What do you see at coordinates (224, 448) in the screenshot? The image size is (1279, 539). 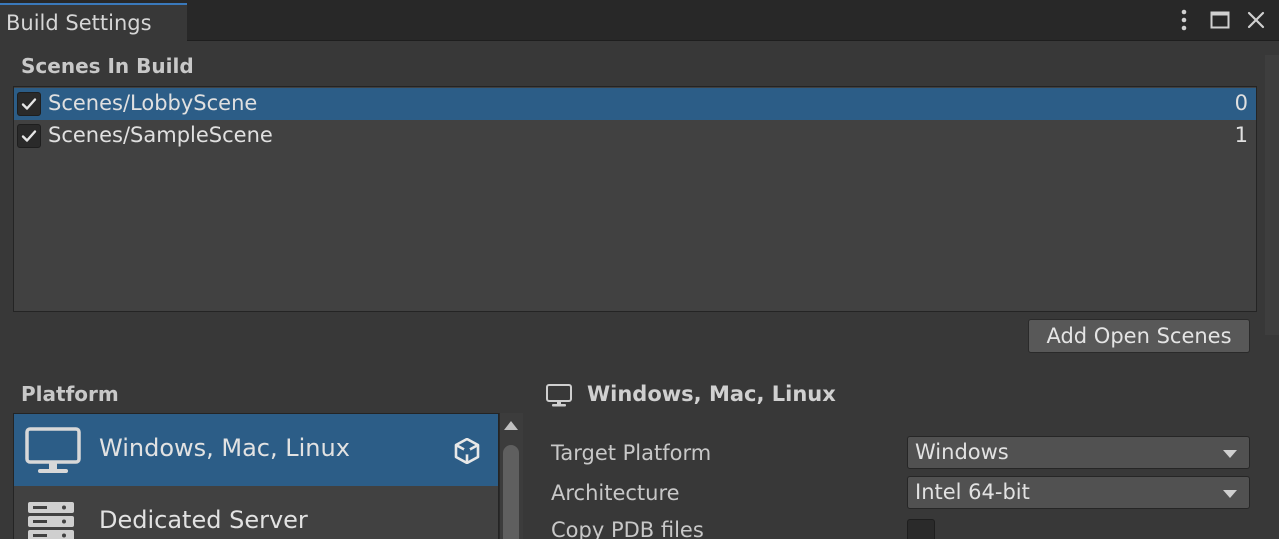 I see `platform-label: Windows, Mac, Linux` at bounding box center [224, 448].